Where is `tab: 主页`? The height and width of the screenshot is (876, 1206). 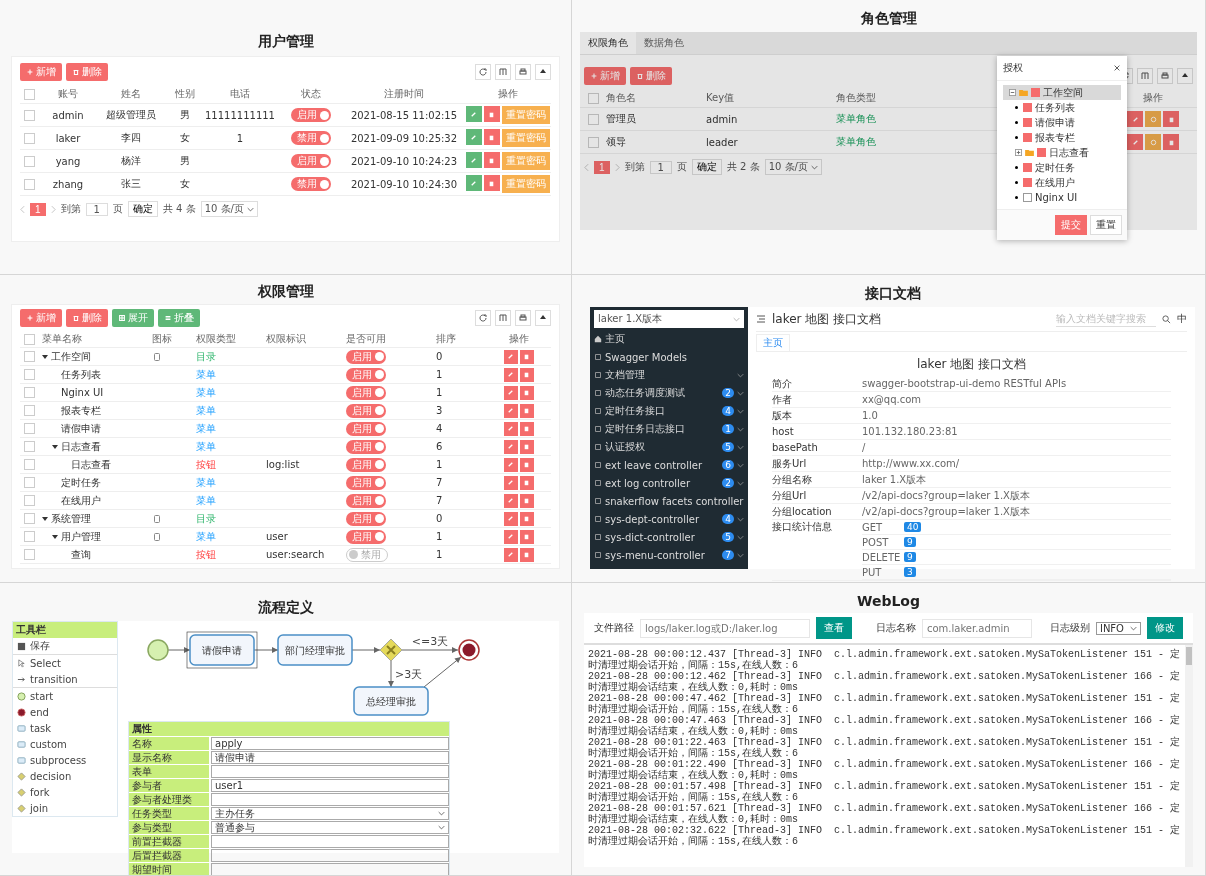
tab: 主页 is located at coordinates (773, 342).